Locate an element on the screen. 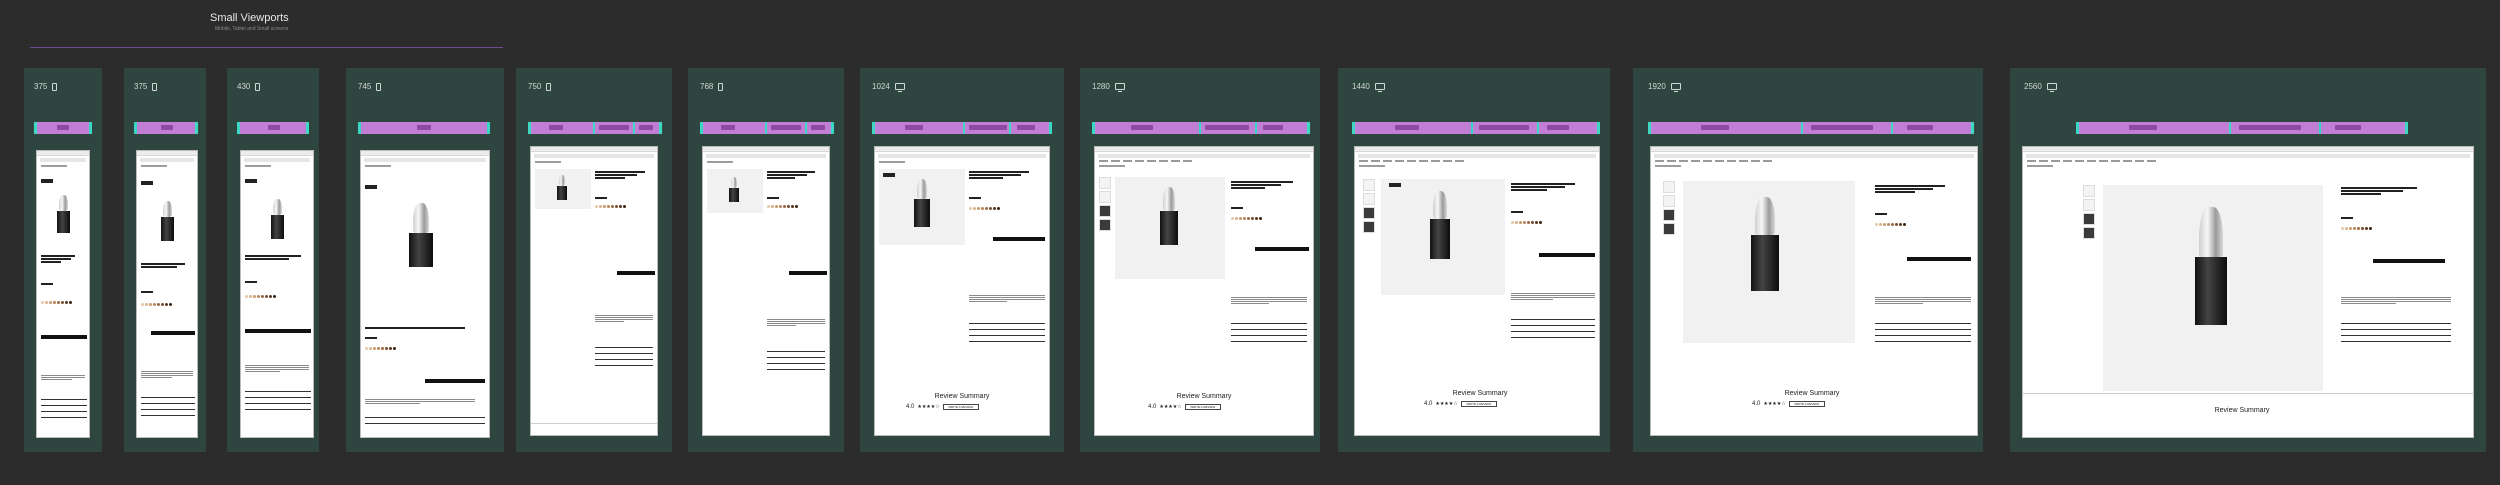  viewport-label: 430 is located at coordinates (249, 86).